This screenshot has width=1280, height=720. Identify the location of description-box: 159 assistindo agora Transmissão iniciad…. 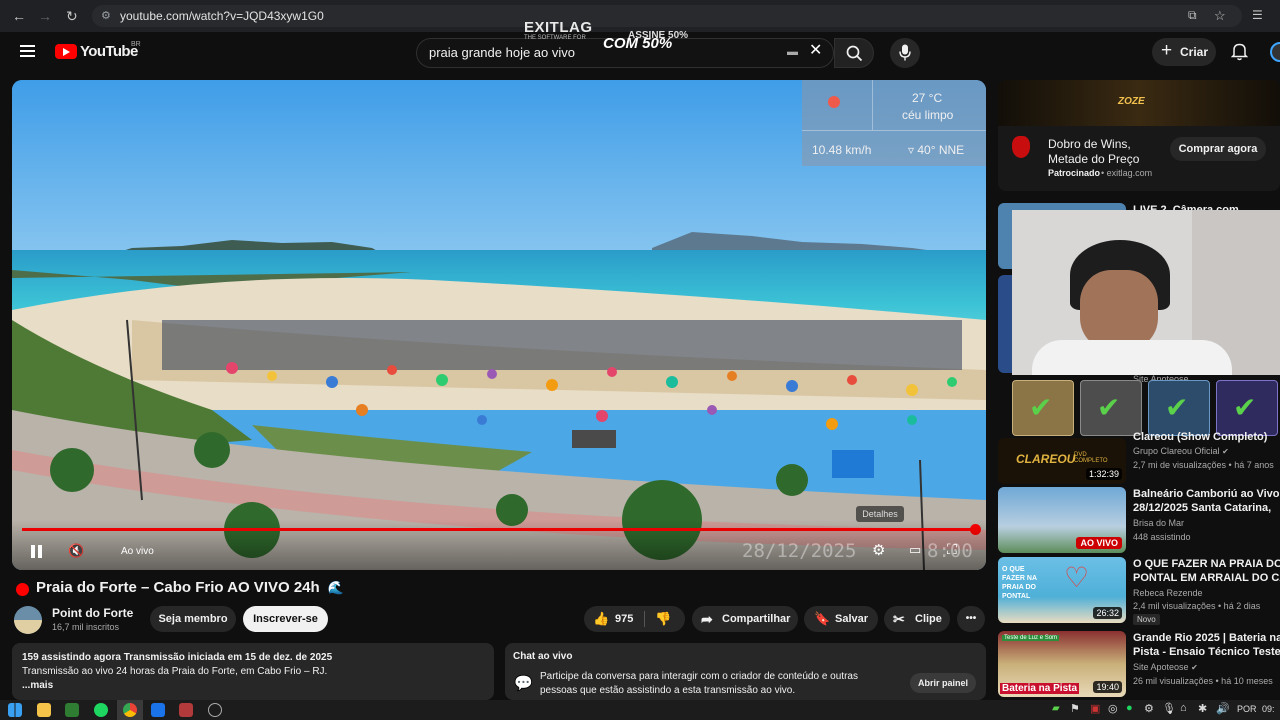
(253, 671).